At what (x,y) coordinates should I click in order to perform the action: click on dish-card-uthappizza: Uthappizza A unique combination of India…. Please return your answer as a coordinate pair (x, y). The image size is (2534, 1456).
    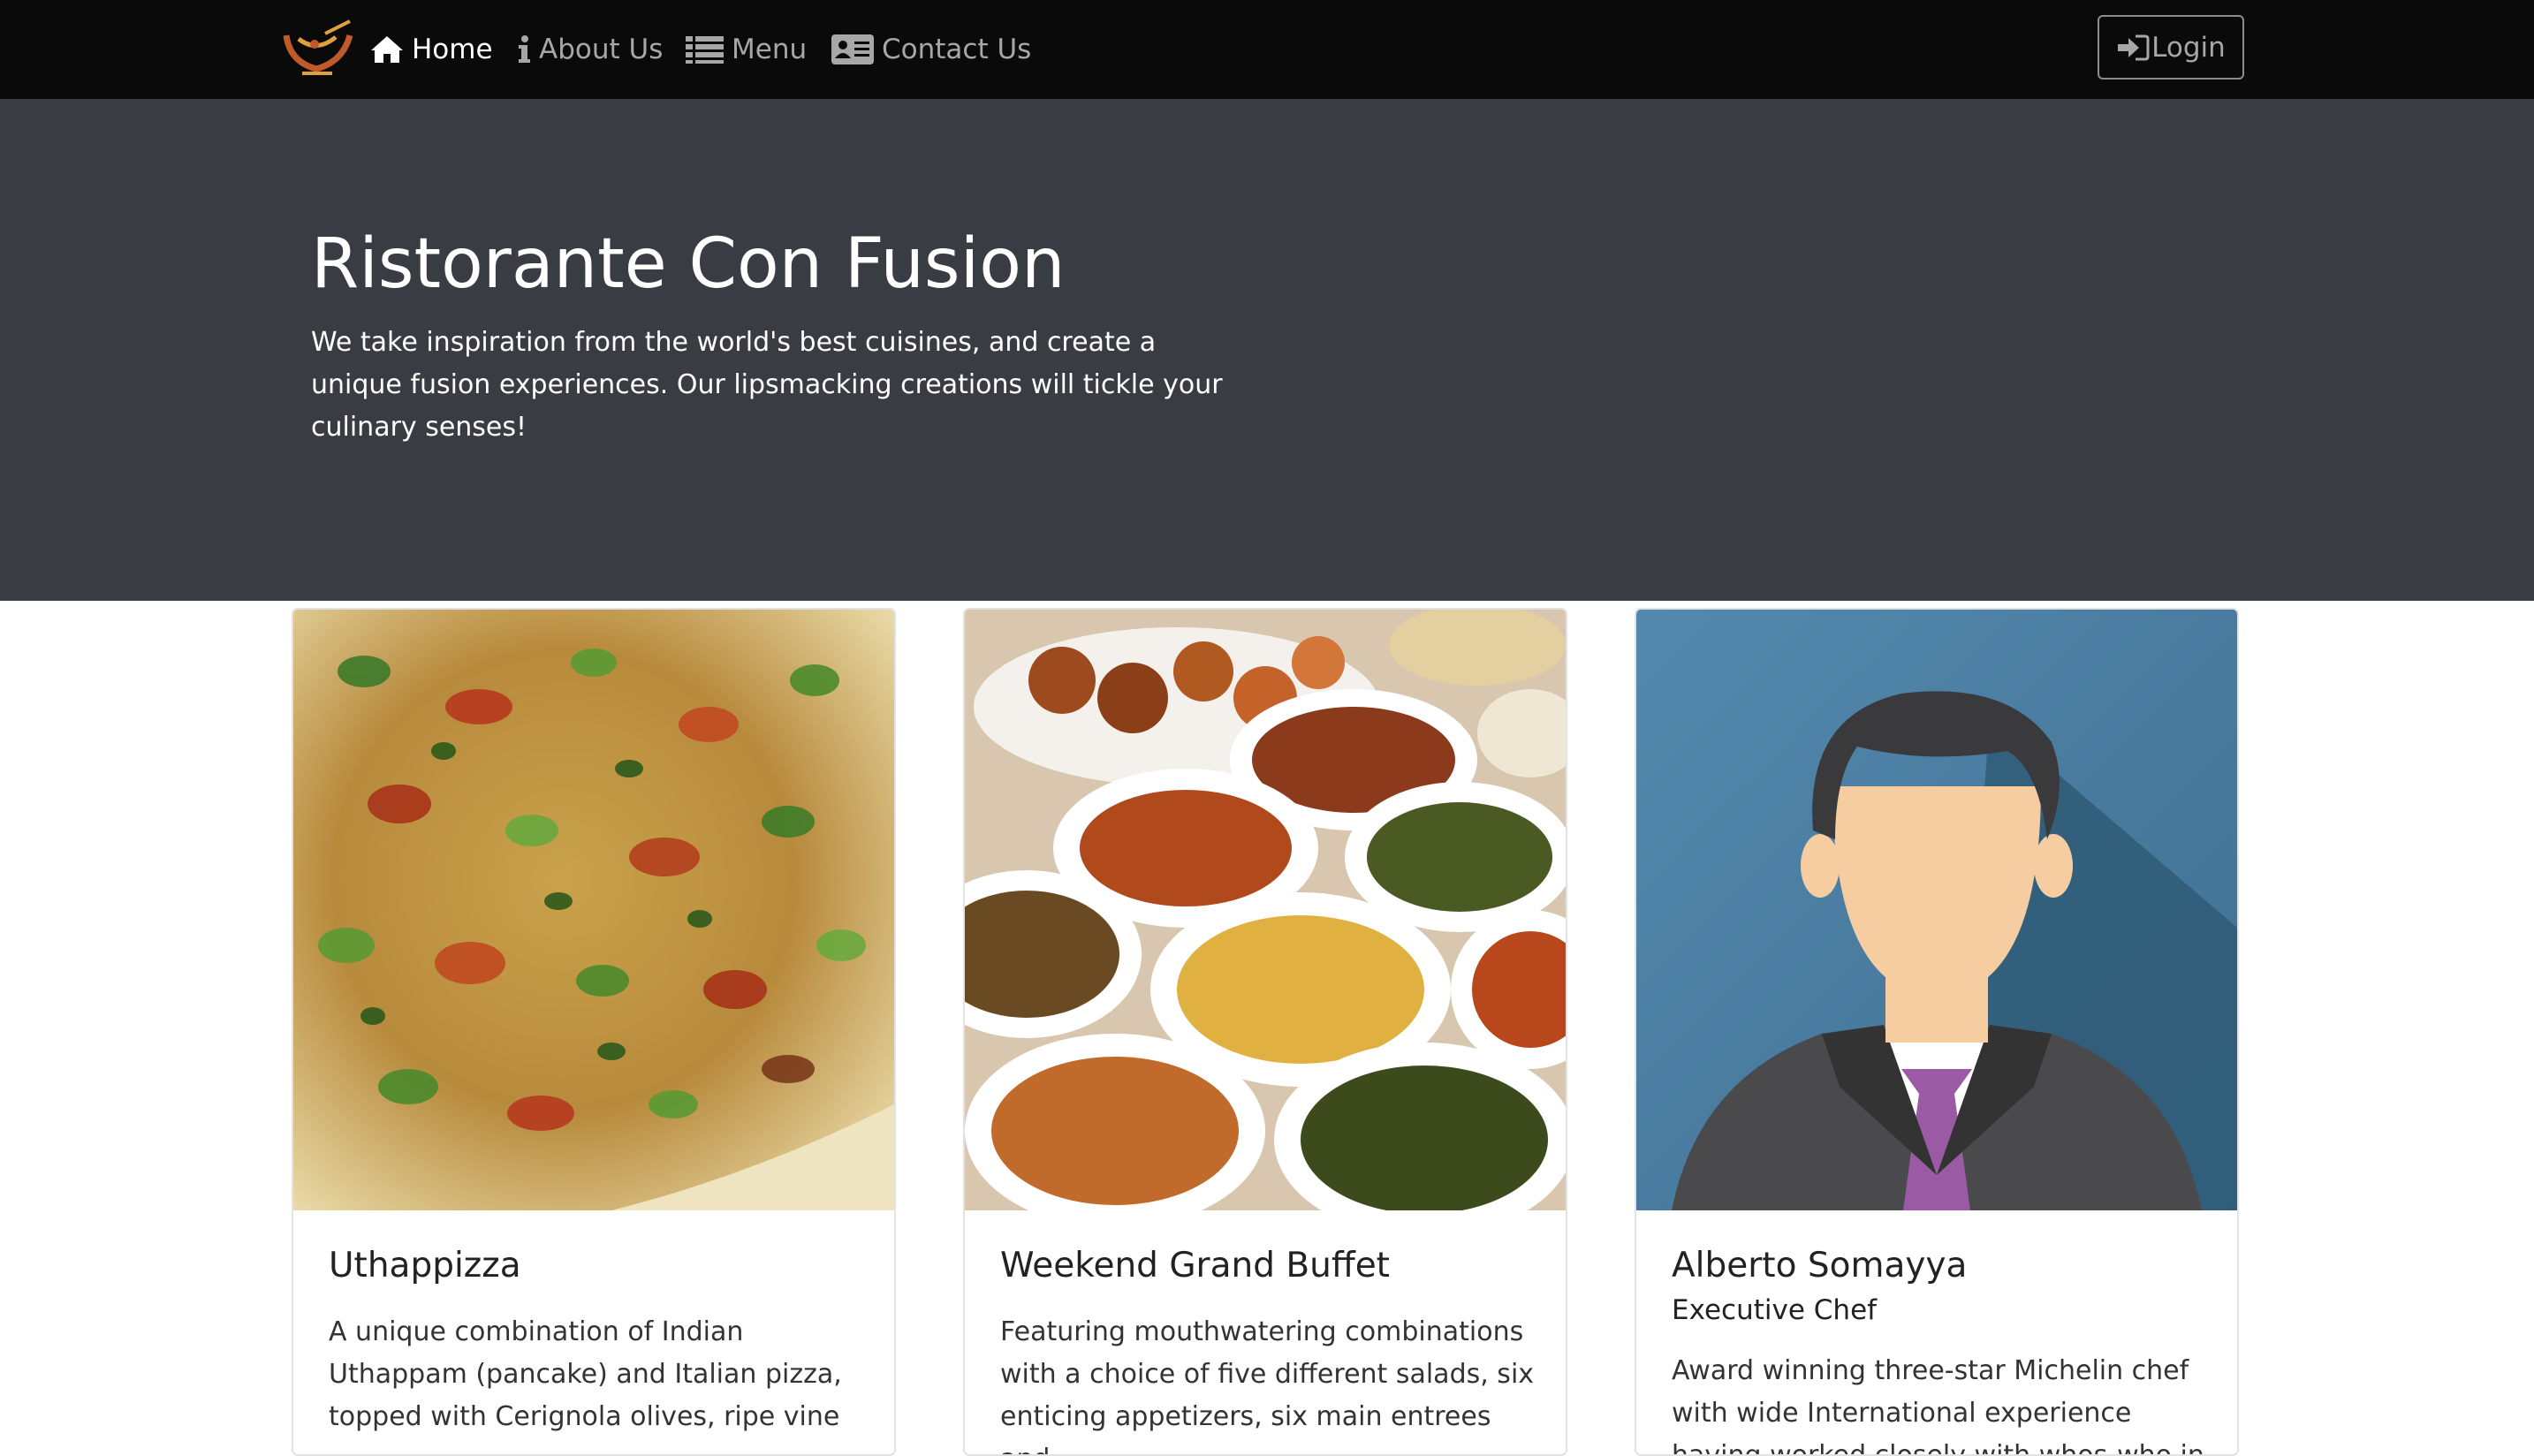
    Looking at the image, I should click on (594, 1032).